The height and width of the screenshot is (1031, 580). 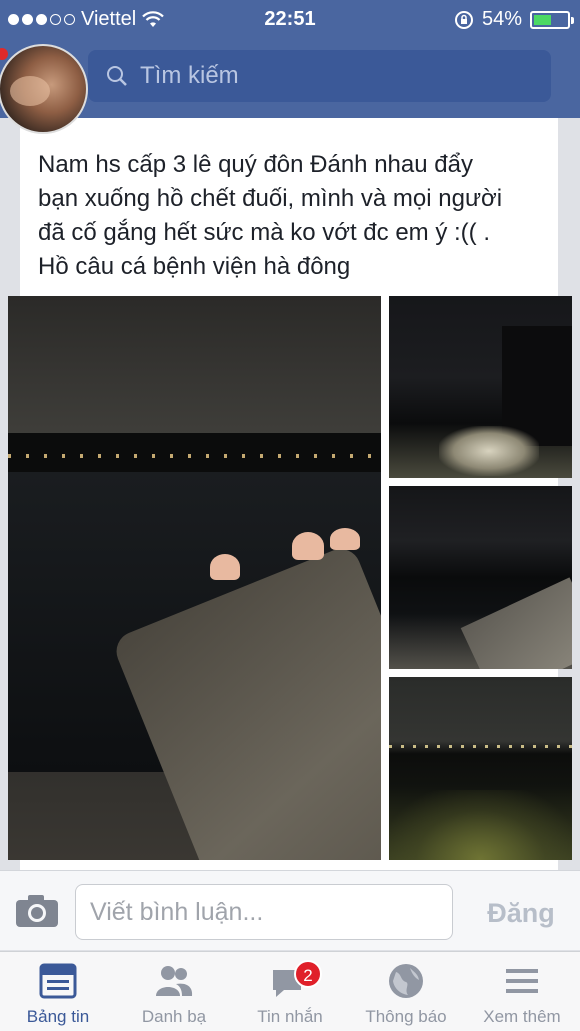 I want to click on tab-label: Danh bạ, so click(x=174, y=1016).